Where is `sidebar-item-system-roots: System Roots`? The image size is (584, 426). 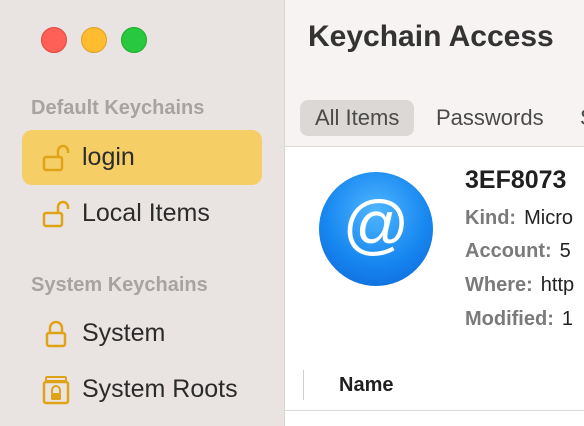
sidebar-item-system-roots: System Roots is located at coordinates (142, 389).